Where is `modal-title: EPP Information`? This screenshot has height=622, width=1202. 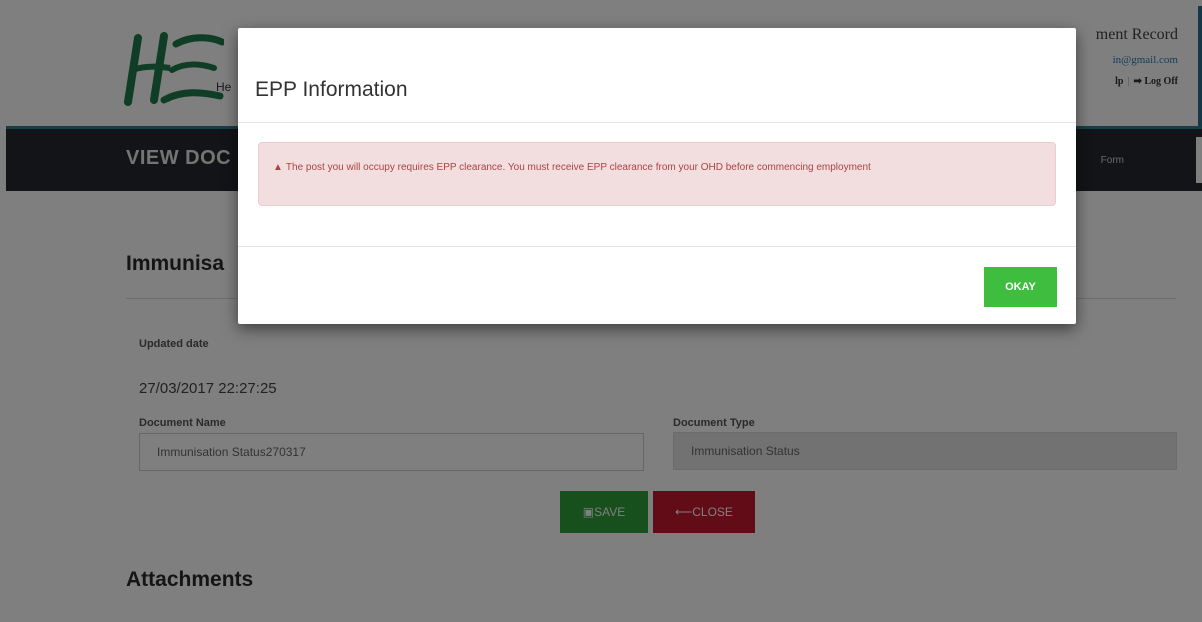 modal-title: EPP Information is located at coordinates (331, 89).